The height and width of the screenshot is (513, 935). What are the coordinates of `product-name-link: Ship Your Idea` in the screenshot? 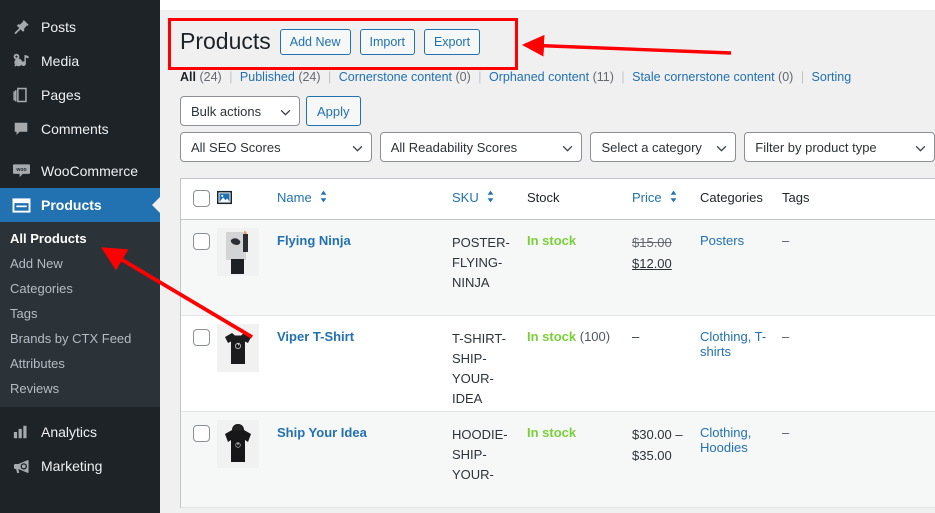 It's located at (322, 432).